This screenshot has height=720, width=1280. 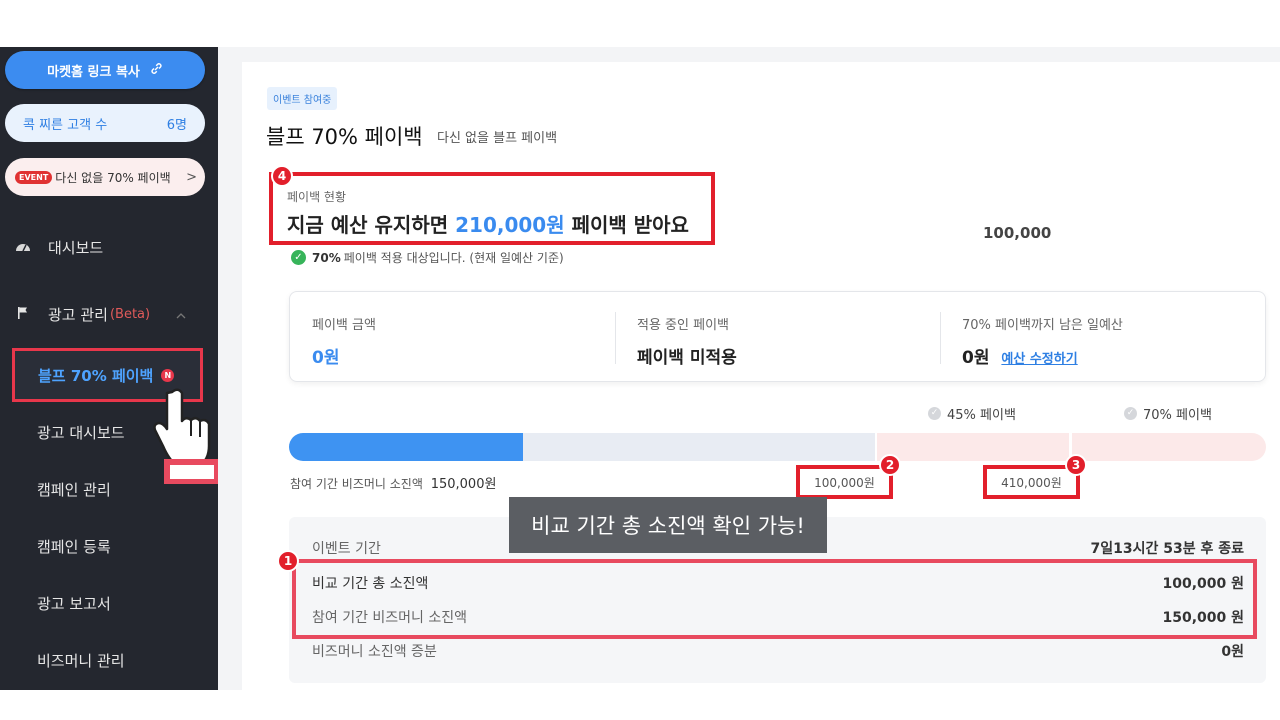 I want to click on milestone-label: 45% 페이백, so click(x=981, y=415).